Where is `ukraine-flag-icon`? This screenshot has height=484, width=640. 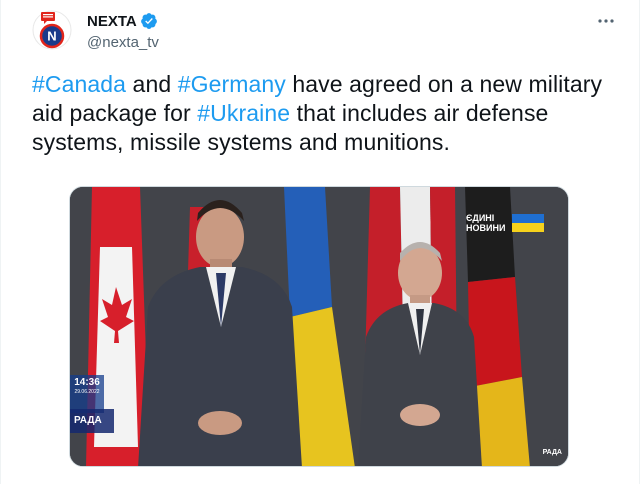 ukraine-flag-icon is located at coordinates (528, 223).